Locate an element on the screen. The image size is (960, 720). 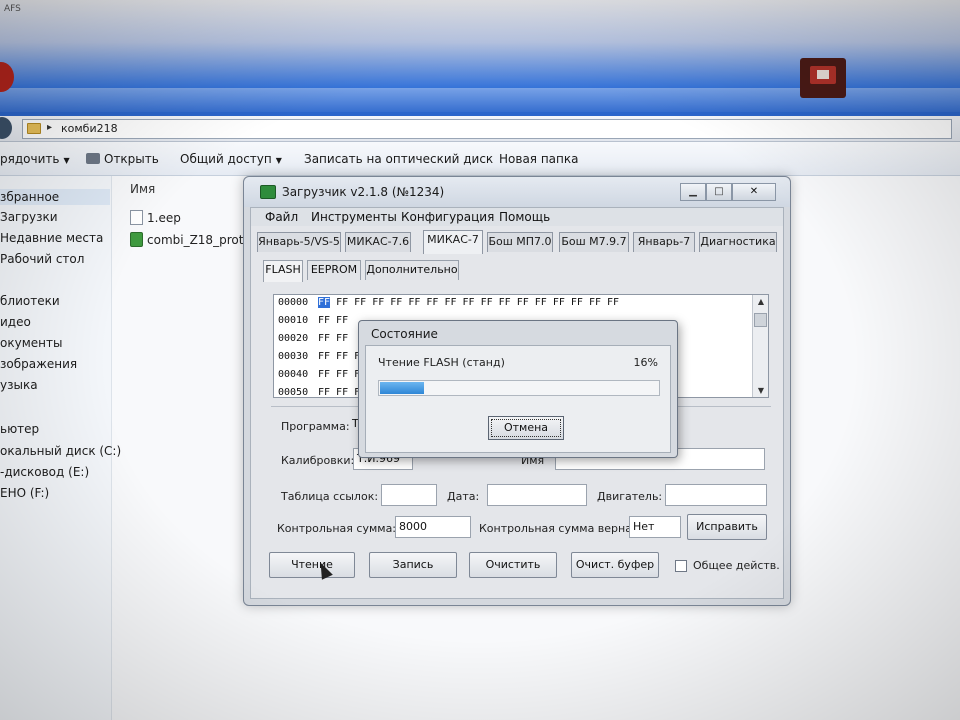
tray-app-icon is located at coordinates (823, 78).